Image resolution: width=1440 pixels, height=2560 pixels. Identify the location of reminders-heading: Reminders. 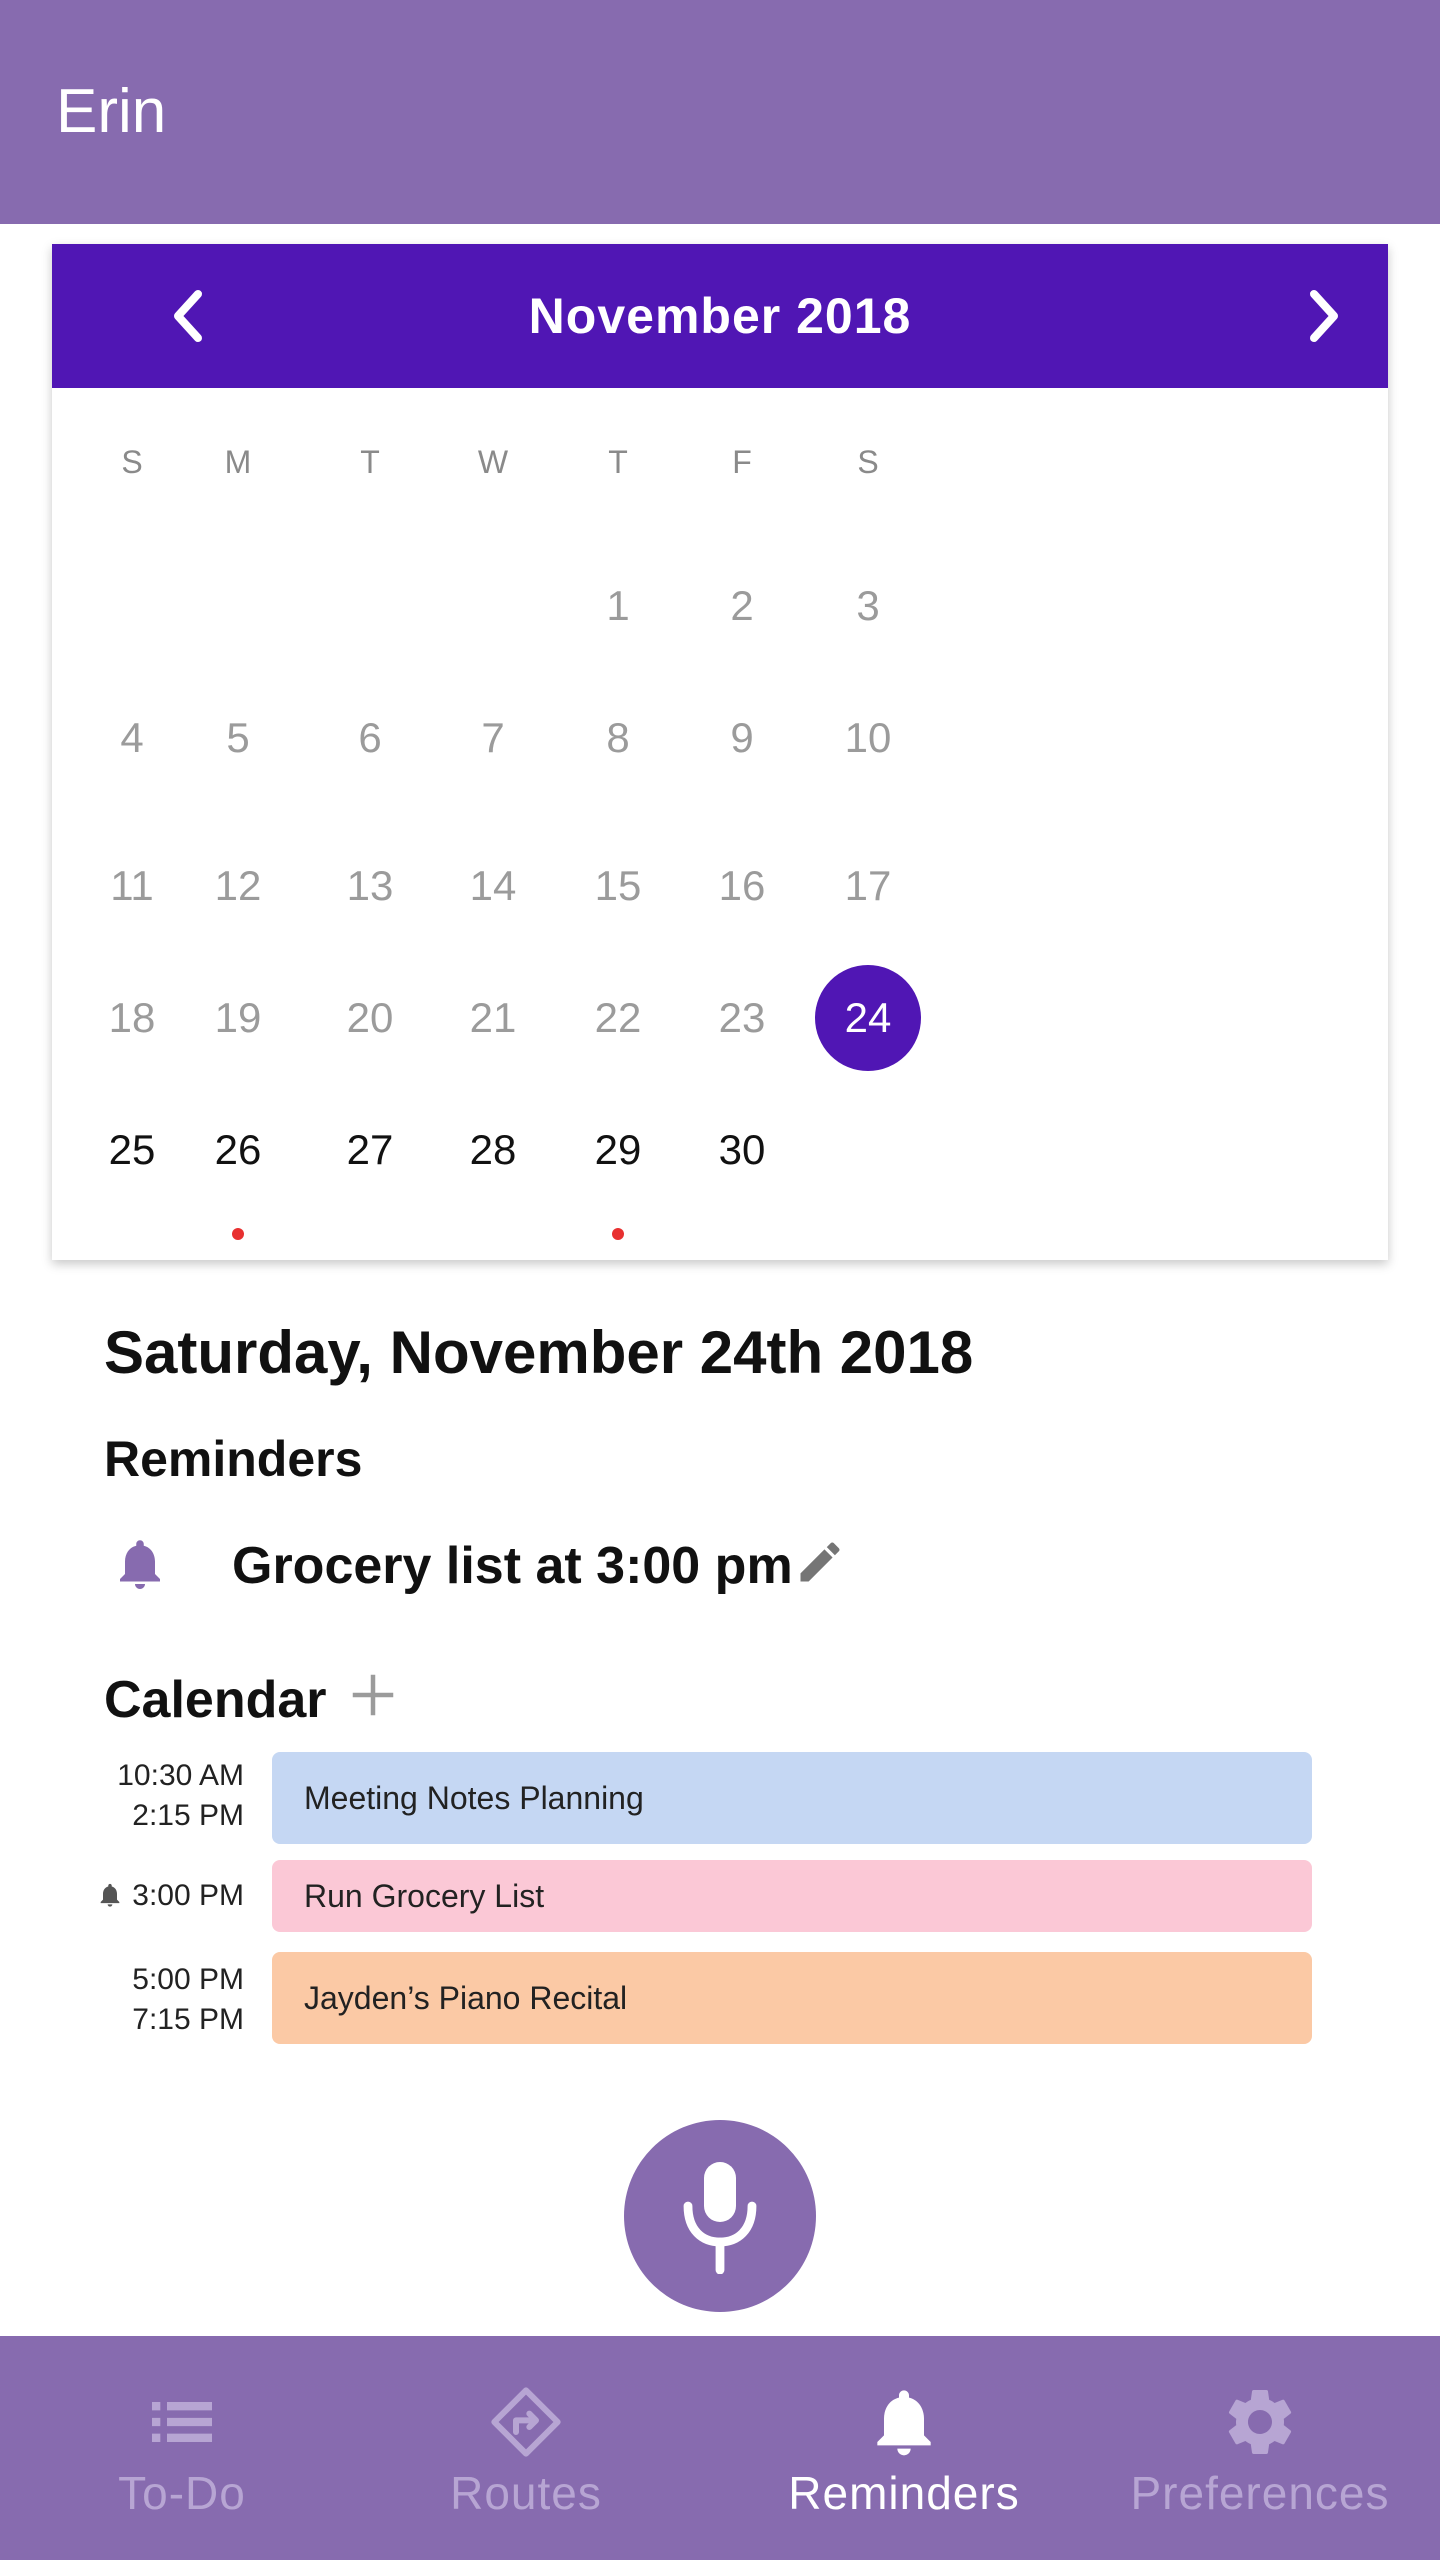
(233, 1459).